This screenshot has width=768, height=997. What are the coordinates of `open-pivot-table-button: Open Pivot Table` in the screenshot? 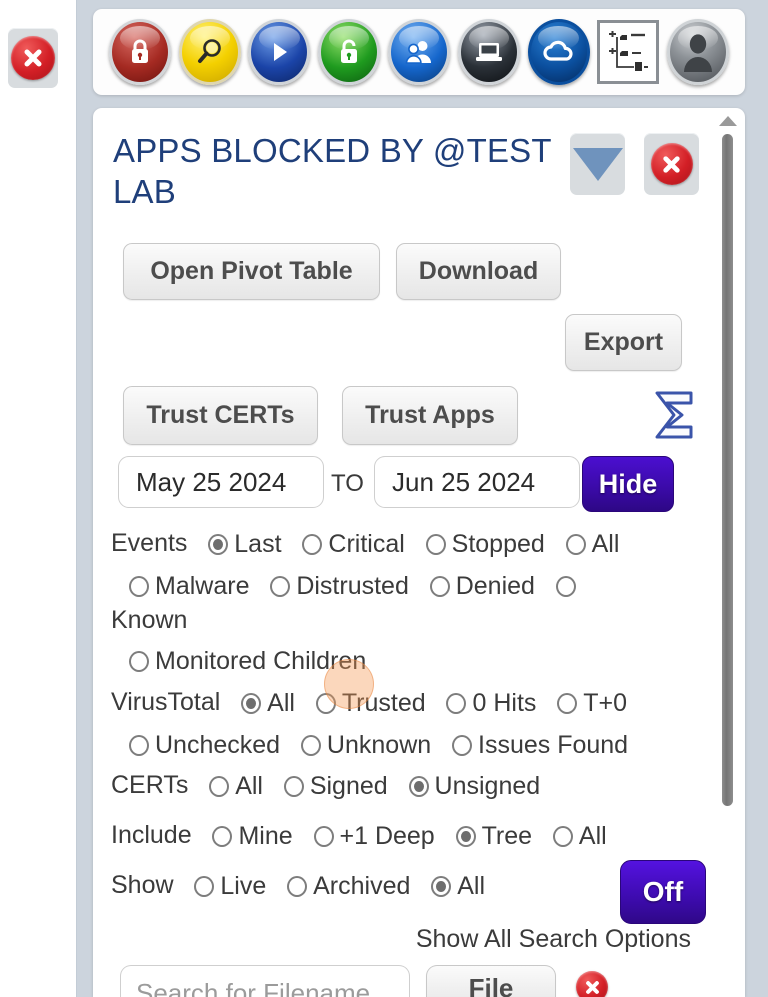 It's located at (251, 271).